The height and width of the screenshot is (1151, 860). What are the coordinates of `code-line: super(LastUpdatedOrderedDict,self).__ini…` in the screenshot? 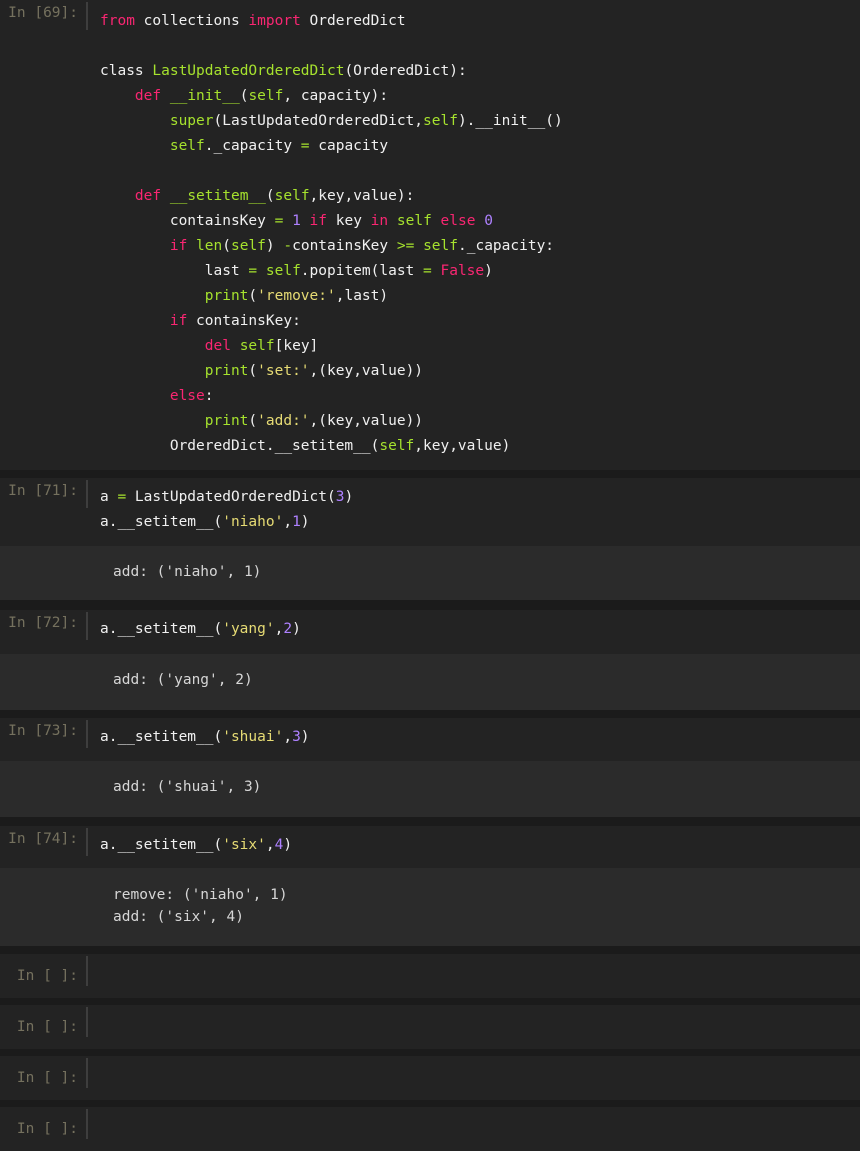 It's located at (331, 121).